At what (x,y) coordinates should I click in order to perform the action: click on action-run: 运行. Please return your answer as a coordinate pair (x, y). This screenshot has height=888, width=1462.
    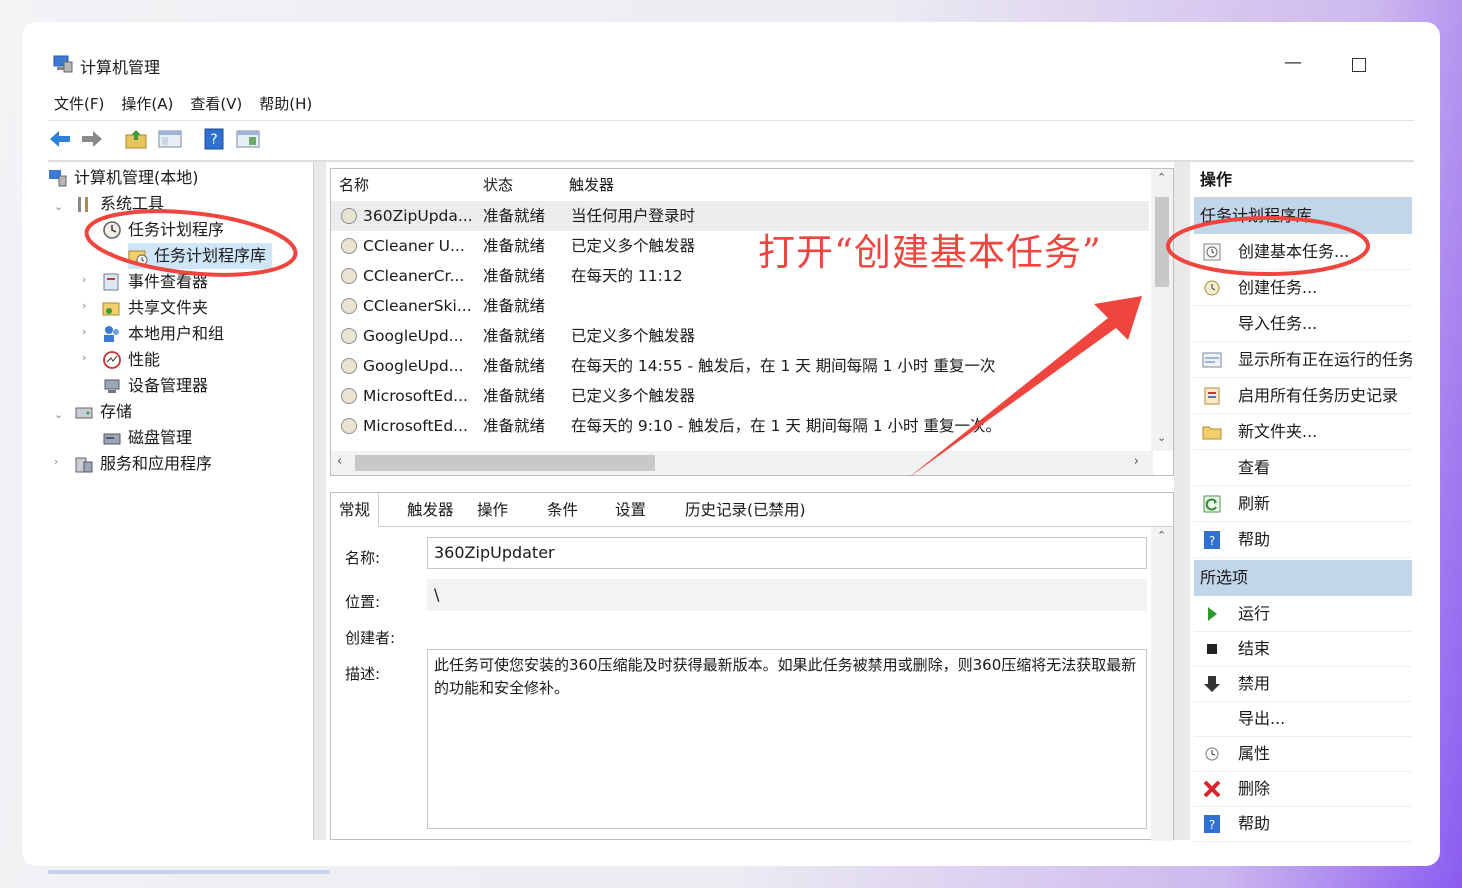
    Looking at the image, I should click on (1303, 614).